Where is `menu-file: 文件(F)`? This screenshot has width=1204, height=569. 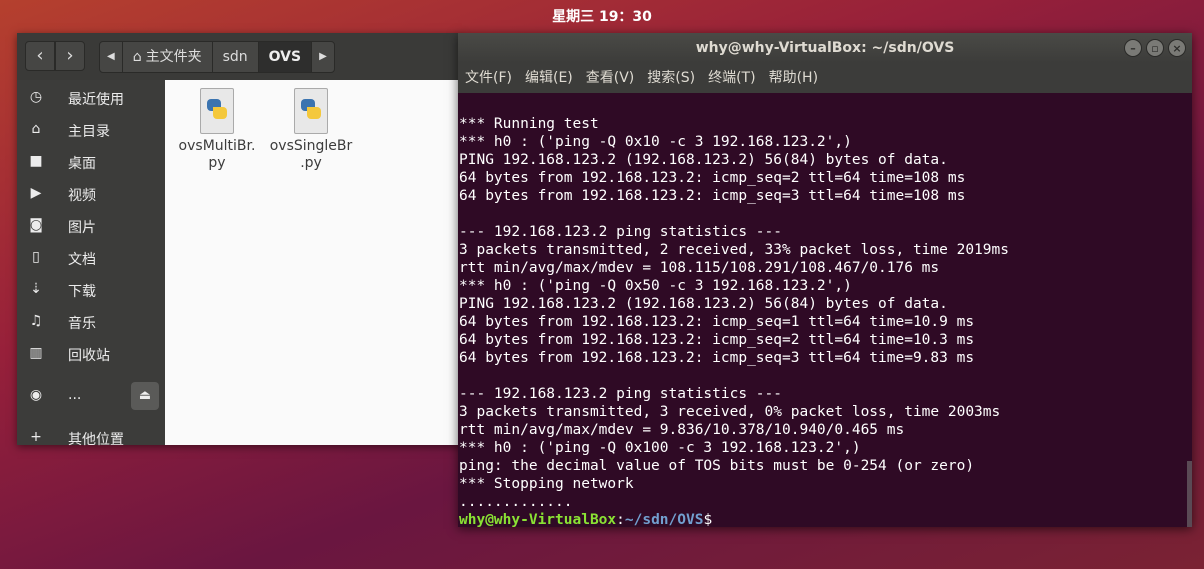 menu-file: 文件(F) is located at coordinates (488, 78).